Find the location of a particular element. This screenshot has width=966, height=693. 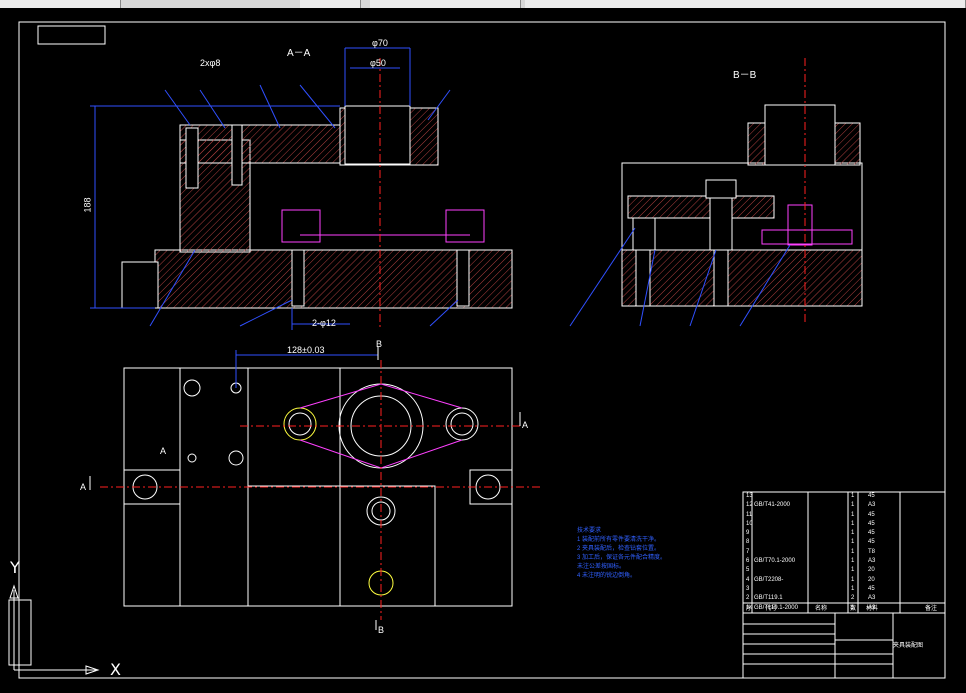

parts-header-no: 序 is located at coordinates (749, 609).